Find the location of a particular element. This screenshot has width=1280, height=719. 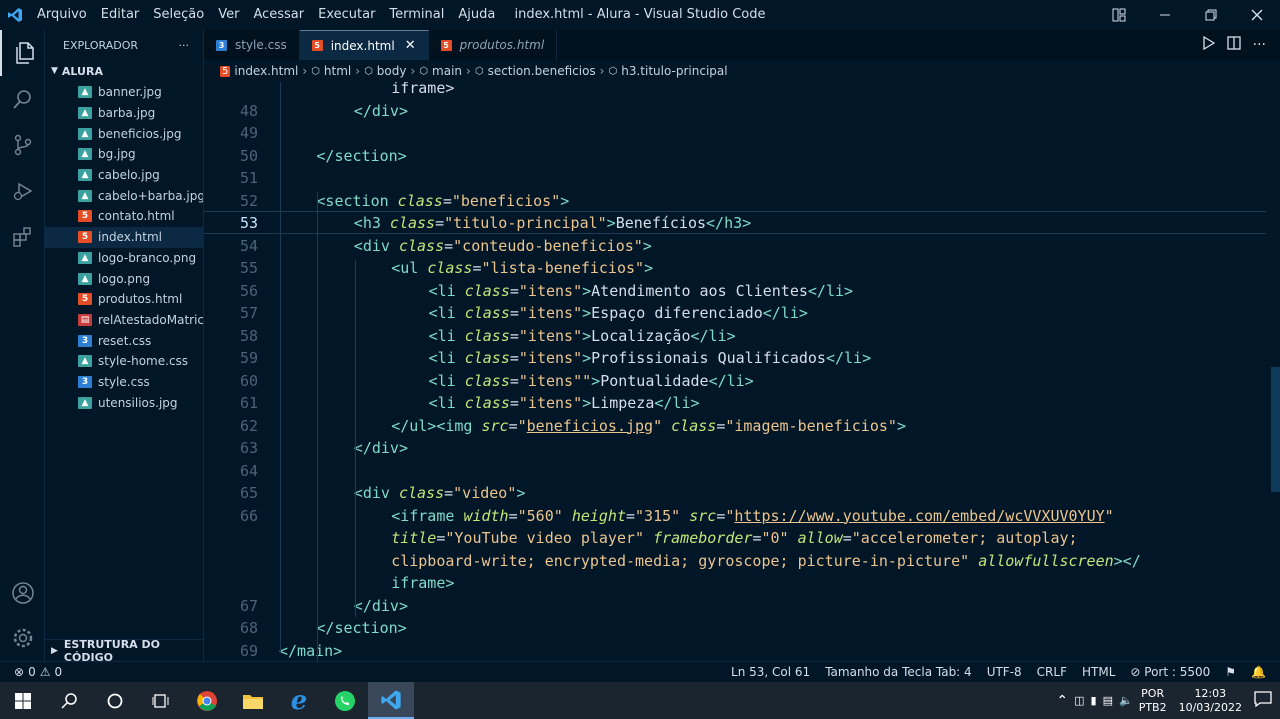

menu-ver: Ver is located at coordinates (228, 15).